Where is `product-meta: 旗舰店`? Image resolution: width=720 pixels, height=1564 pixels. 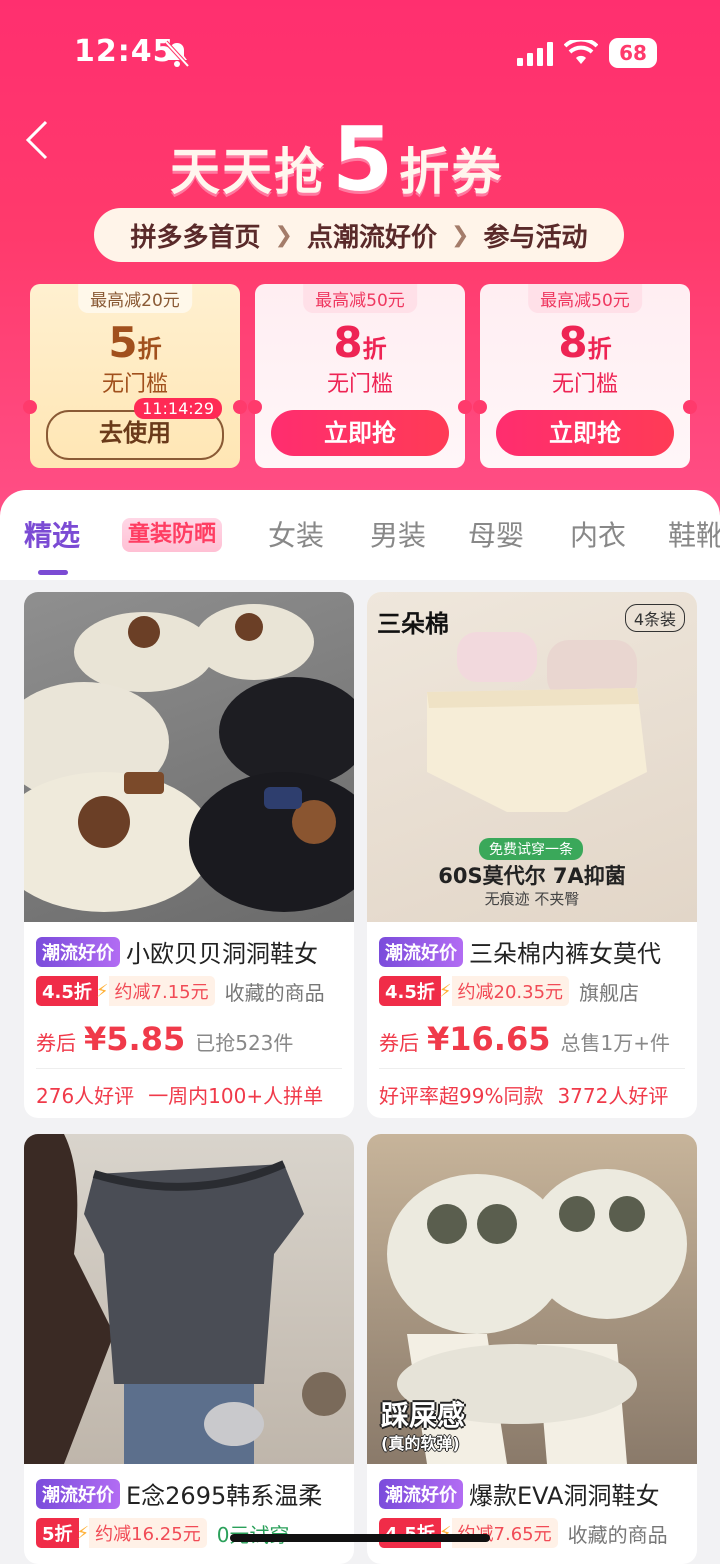
product-meta: 旗舰店 is located at coordinates (609, 992).